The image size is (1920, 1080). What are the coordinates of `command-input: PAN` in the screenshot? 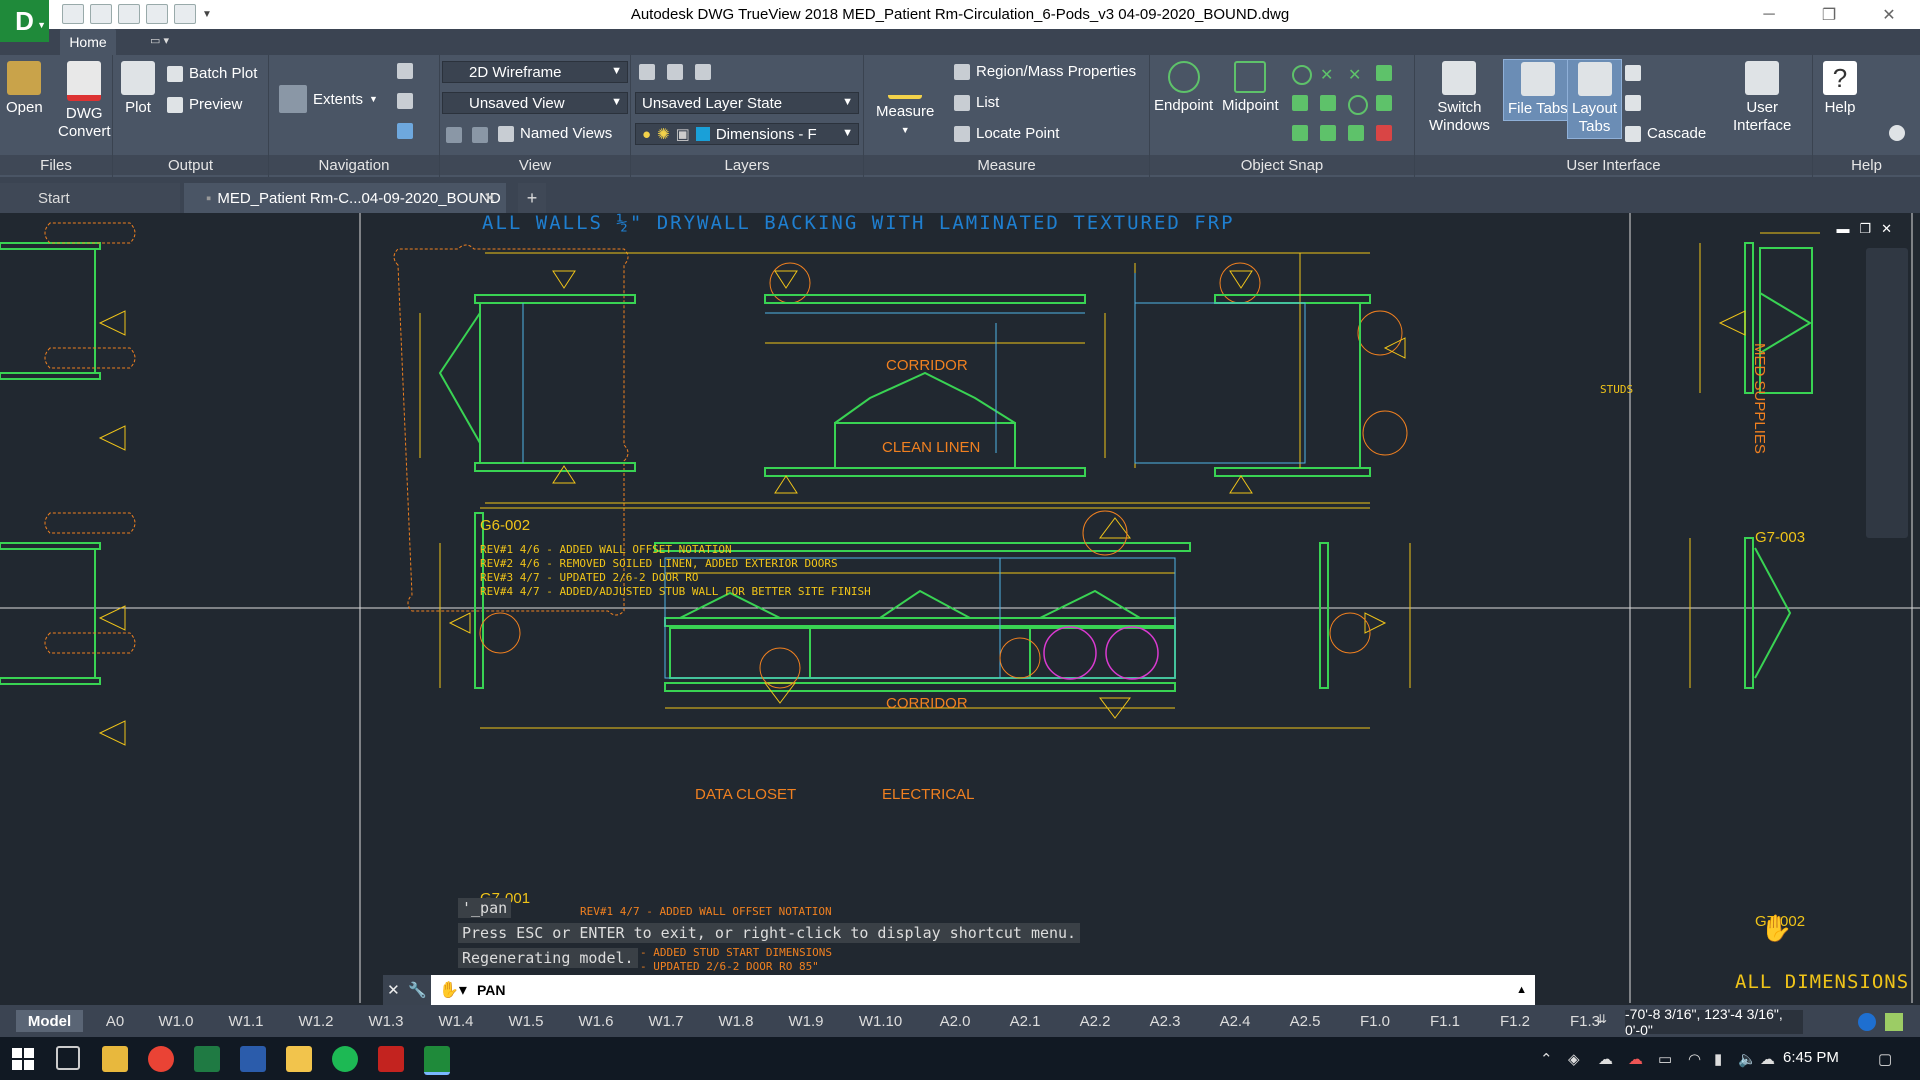 It's located at (491, 990).